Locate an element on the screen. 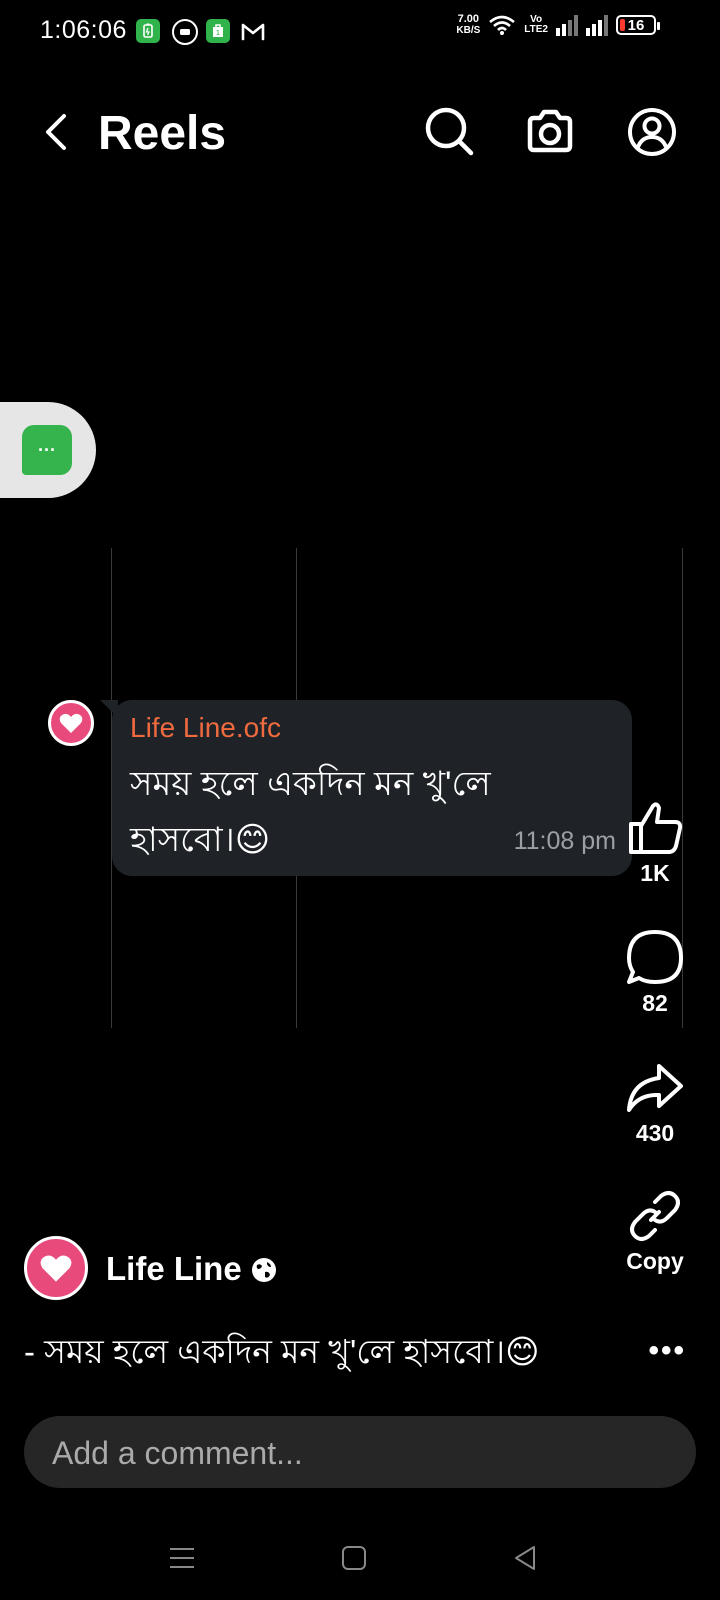 Image resolution: width=720 pixels, height=1600 pixels. net-speed: 7.00 KB/S is located at coordinates (468, 25).